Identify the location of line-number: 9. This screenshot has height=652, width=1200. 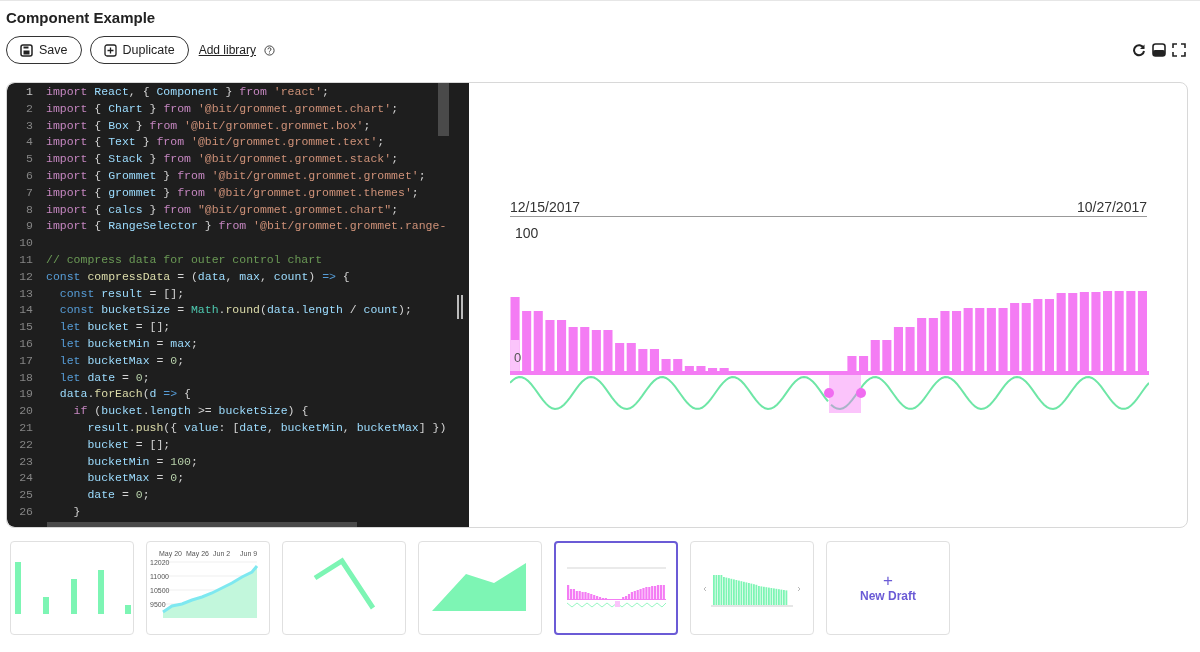
(29, 227).